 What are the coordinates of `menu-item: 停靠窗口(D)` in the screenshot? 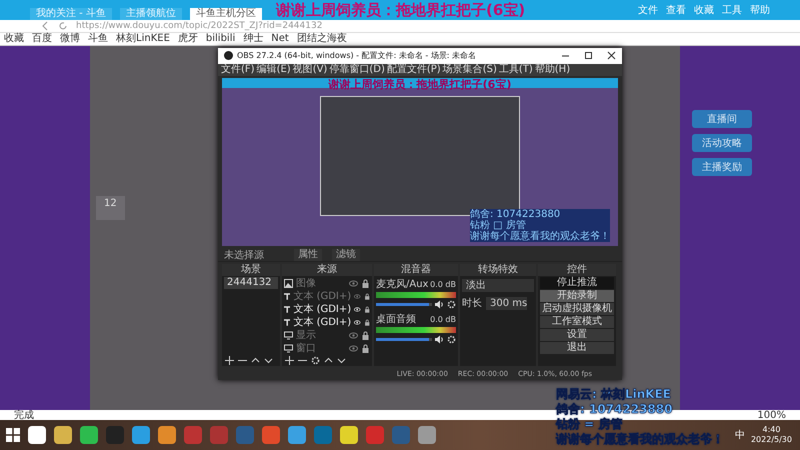 It's located at (357, 70).